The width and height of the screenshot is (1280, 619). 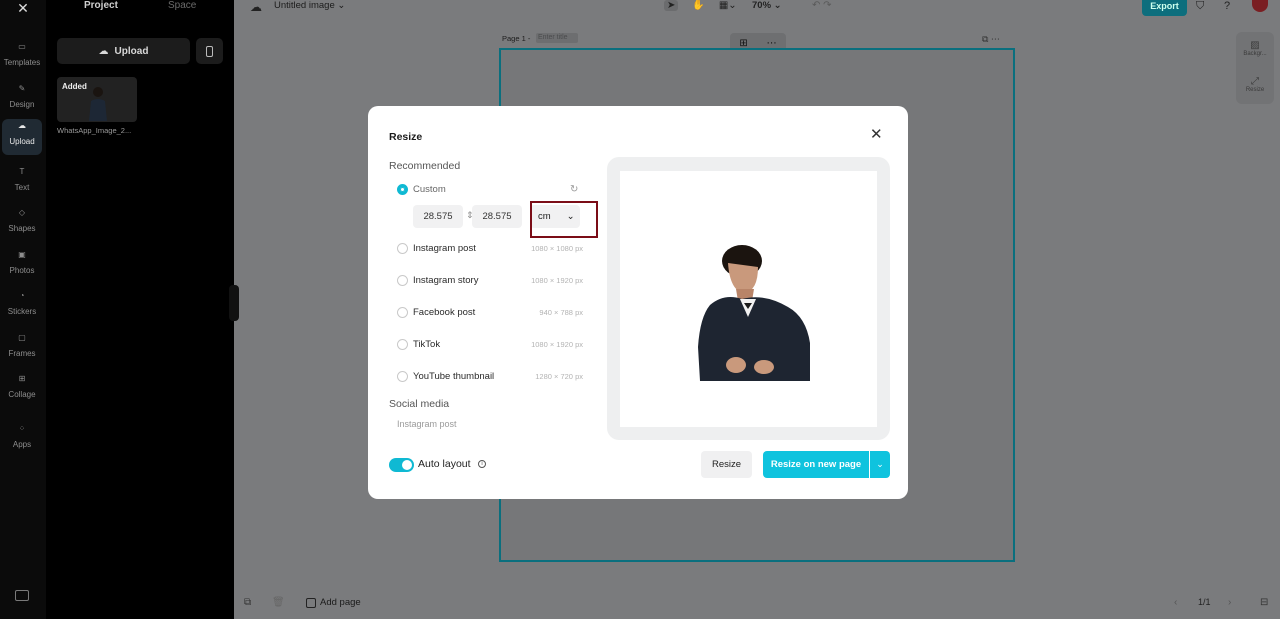 I want to click on background-icon: ▨, so click(x=1255, y=45).